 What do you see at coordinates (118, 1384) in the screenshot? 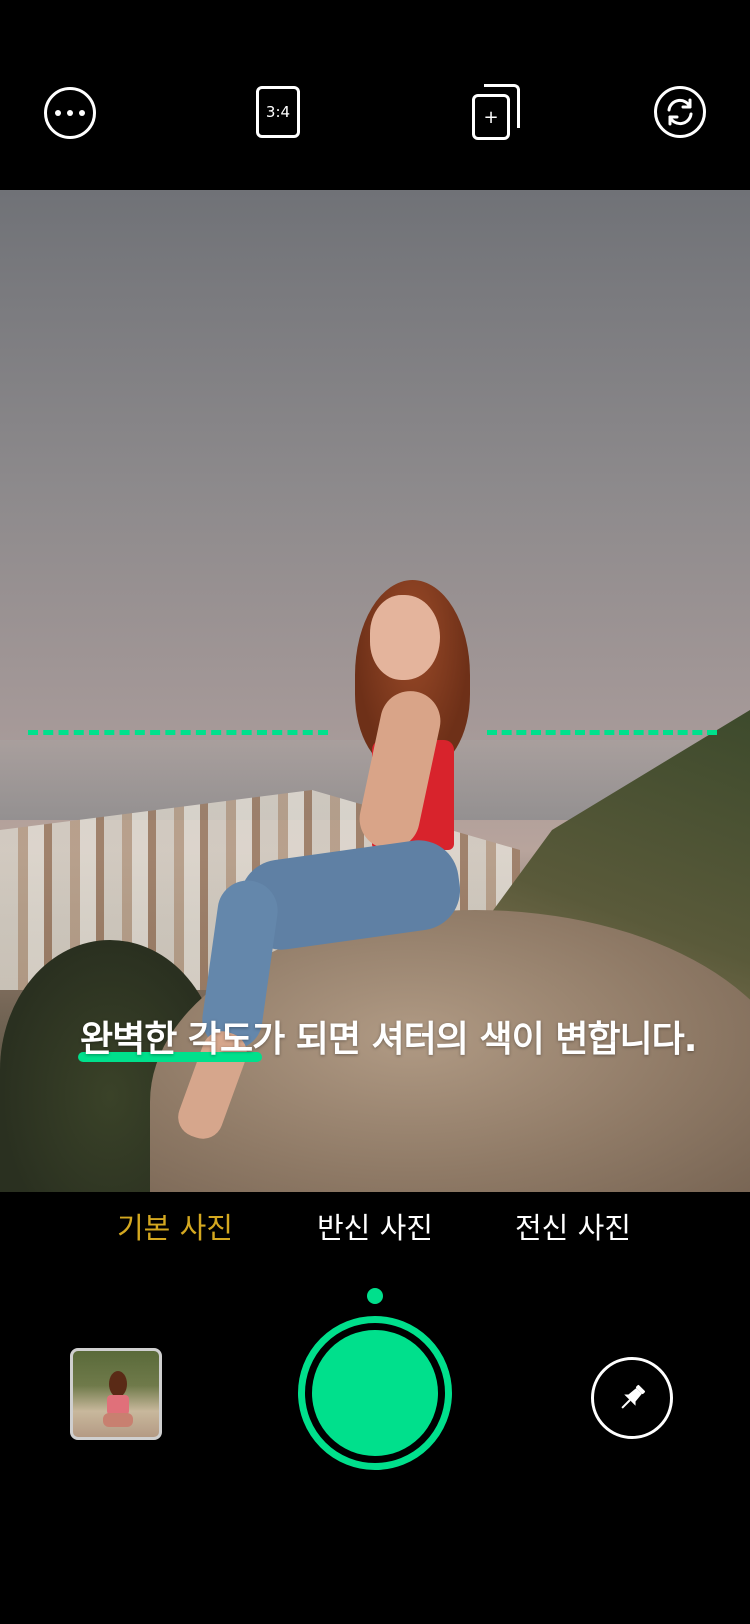
I see `thumb-hair` at bounding box center [118, 1384].